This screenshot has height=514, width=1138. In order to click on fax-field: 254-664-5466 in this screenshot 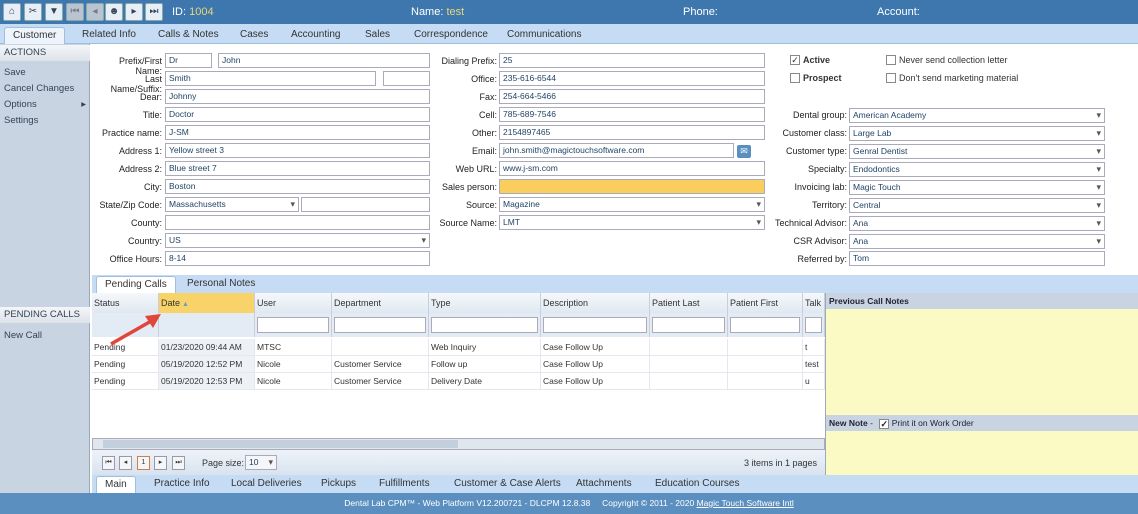, I will do `click(632, 96)`.